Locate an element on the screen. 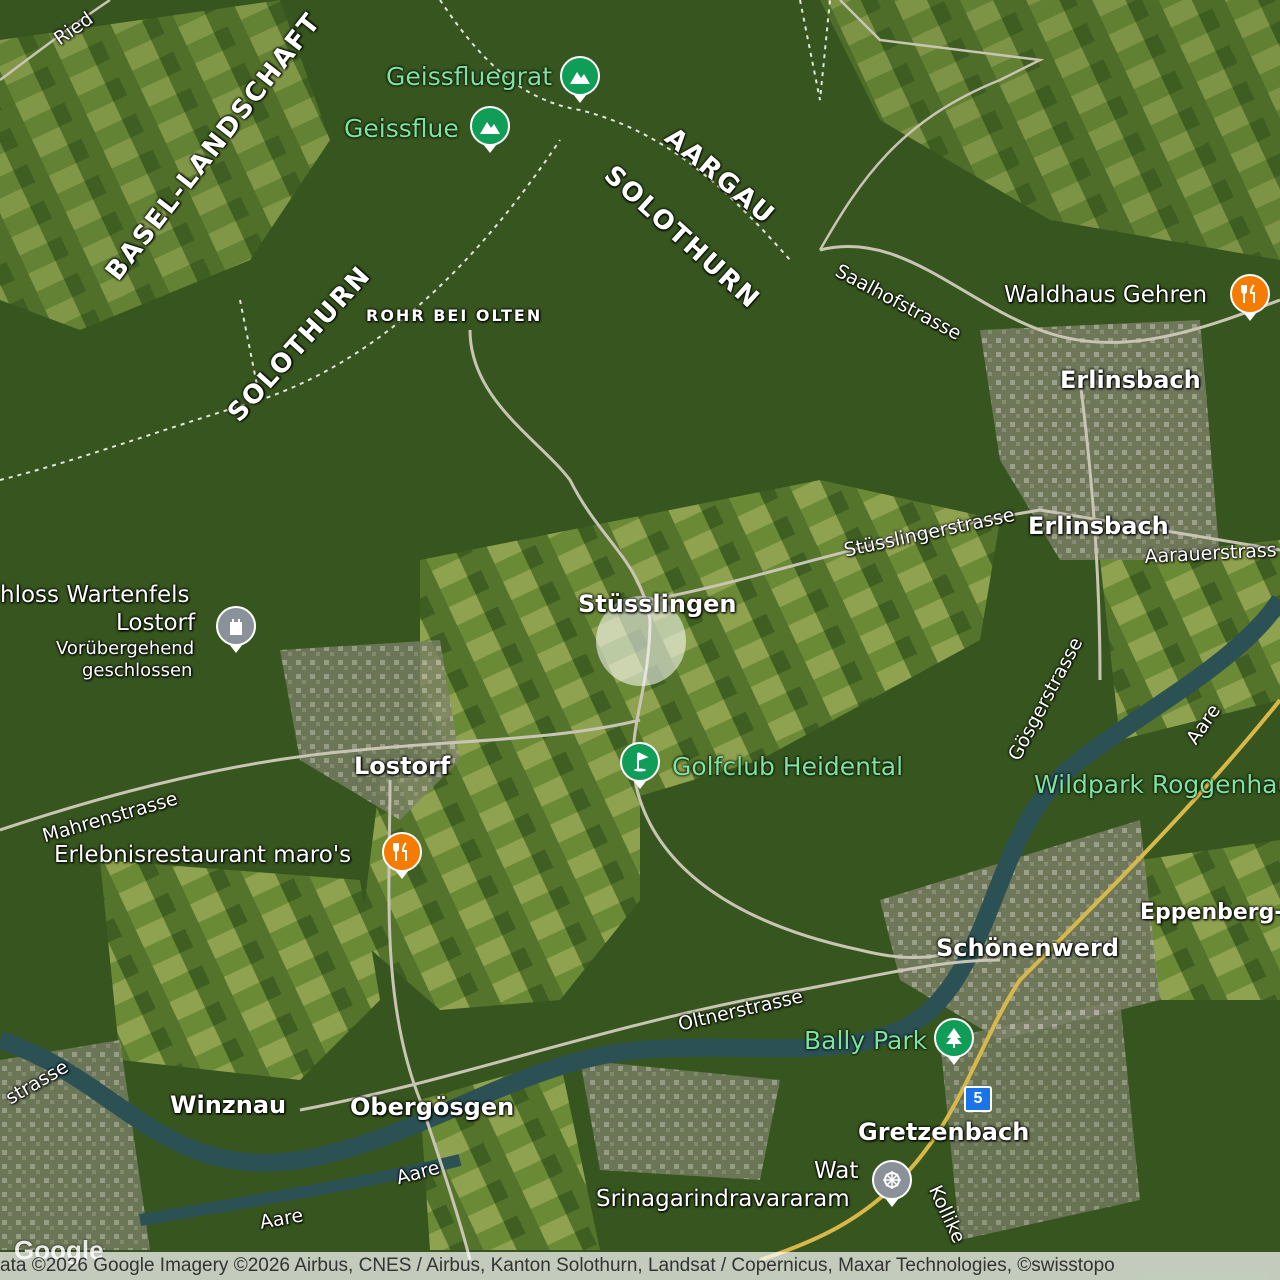 The height and width of the screenshot is (1280, 1280). town-winznau: Winznau is located at coordinates (228, 1105).